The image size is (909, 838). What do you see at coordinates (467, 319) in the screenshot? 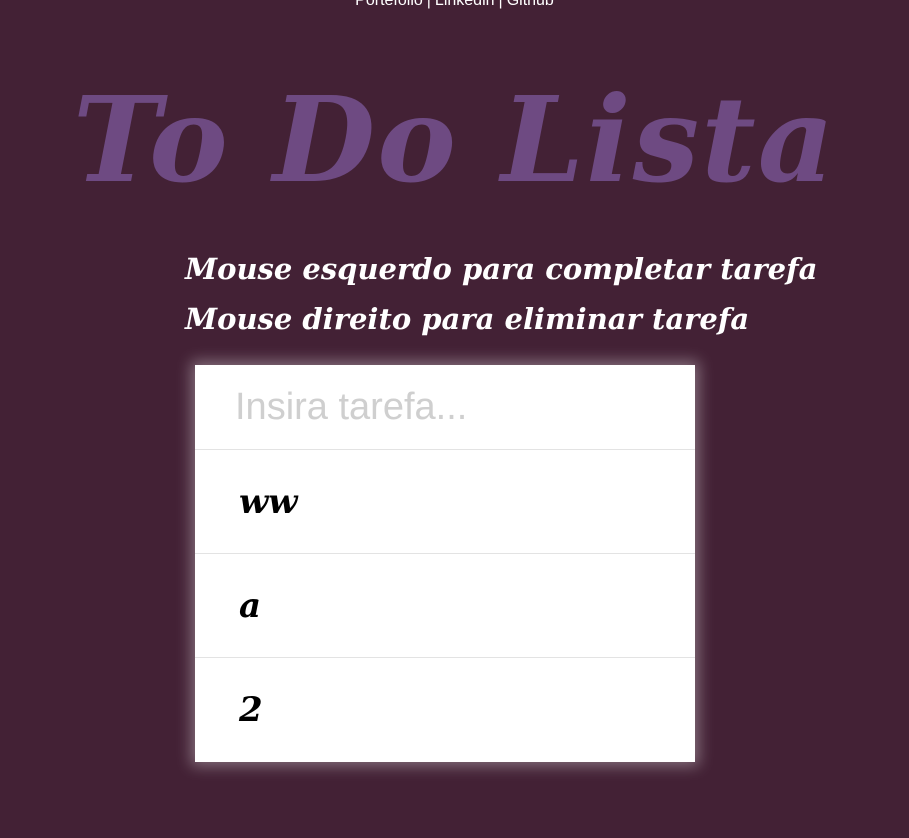
I see `instruction-right-click: Mouse direito para eliminar tarefa` at bounding box center [467, 319].